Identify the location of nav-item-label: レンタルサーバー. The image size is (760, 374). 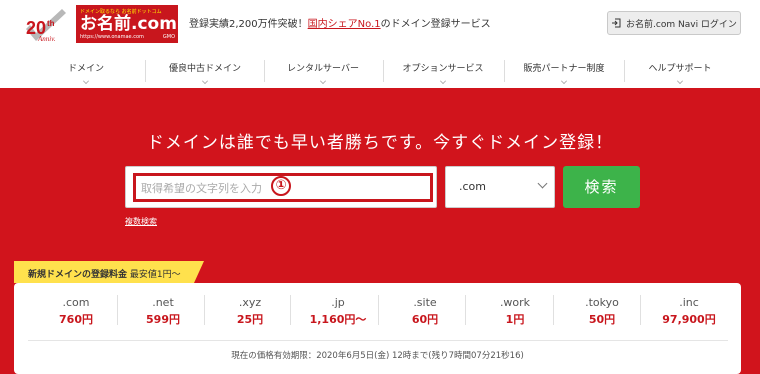
(323, 69).